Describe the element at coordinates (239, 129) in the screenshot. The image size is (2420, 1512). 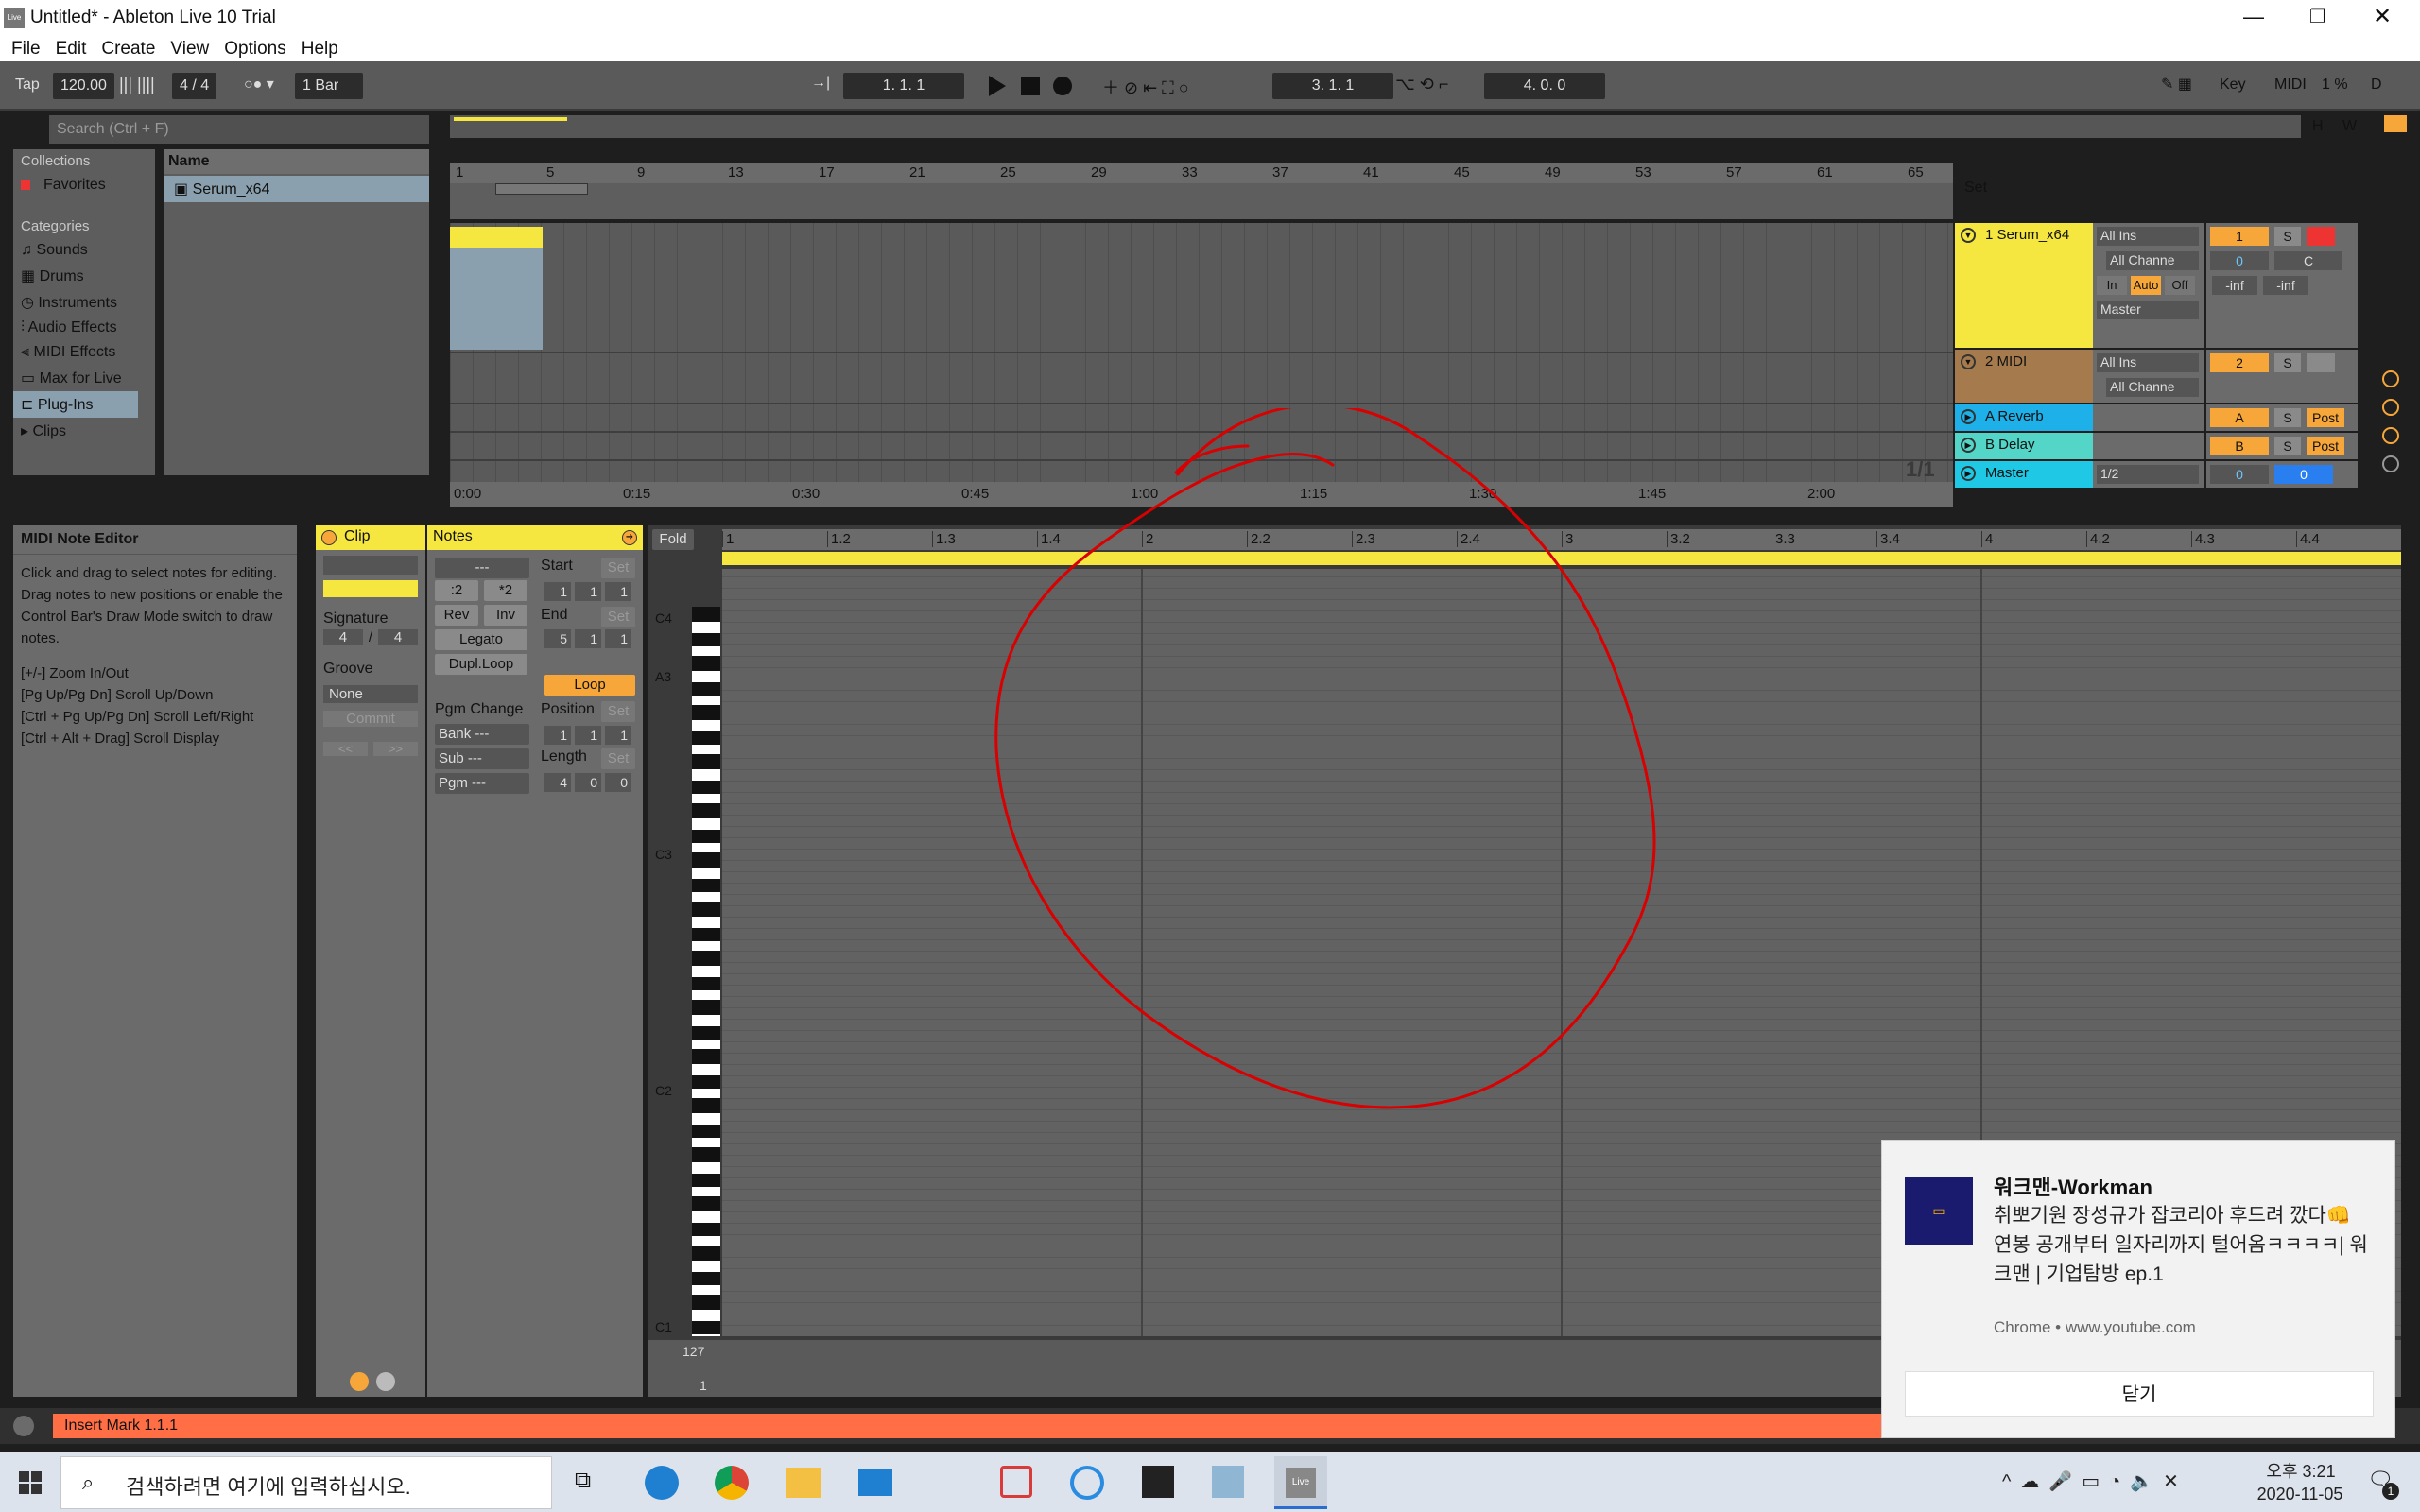
I see `browser-search: Search (Ctrl + F)` at that location.